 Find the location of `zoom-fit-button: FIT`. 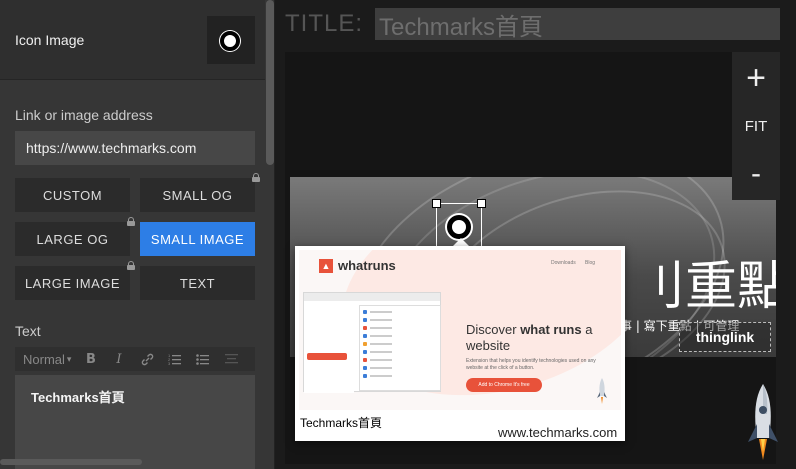

zoom-fit-button: FIT is located at coordinates (756, 126).